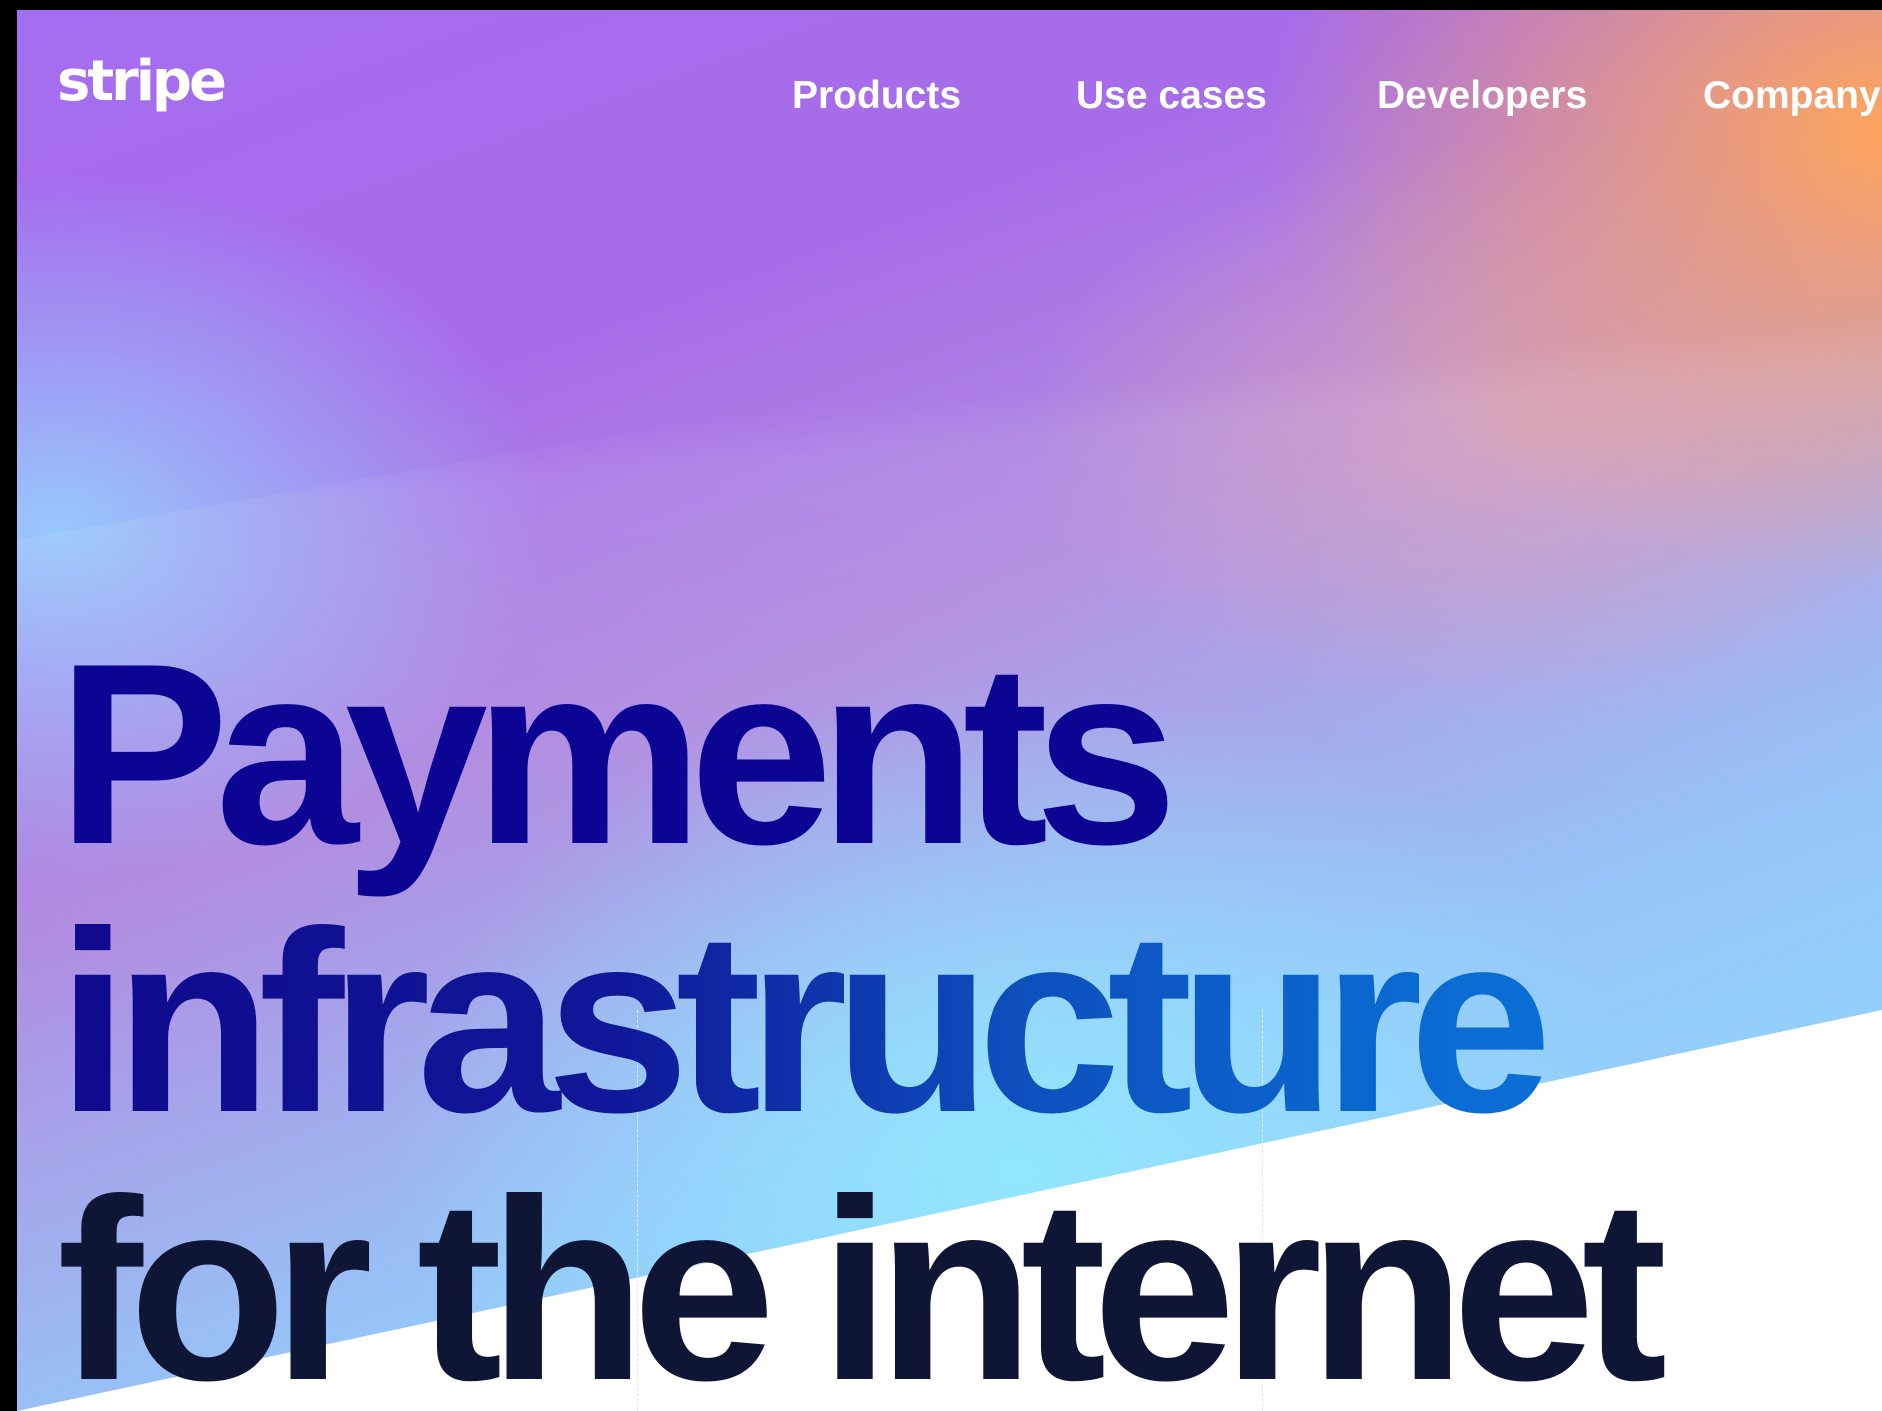 This screenshot has height=1411, width=1882. Describe the element at coordinates (1171, 95) in the screenshot. I see `nav-use-cases-link: Use cases` at that location.